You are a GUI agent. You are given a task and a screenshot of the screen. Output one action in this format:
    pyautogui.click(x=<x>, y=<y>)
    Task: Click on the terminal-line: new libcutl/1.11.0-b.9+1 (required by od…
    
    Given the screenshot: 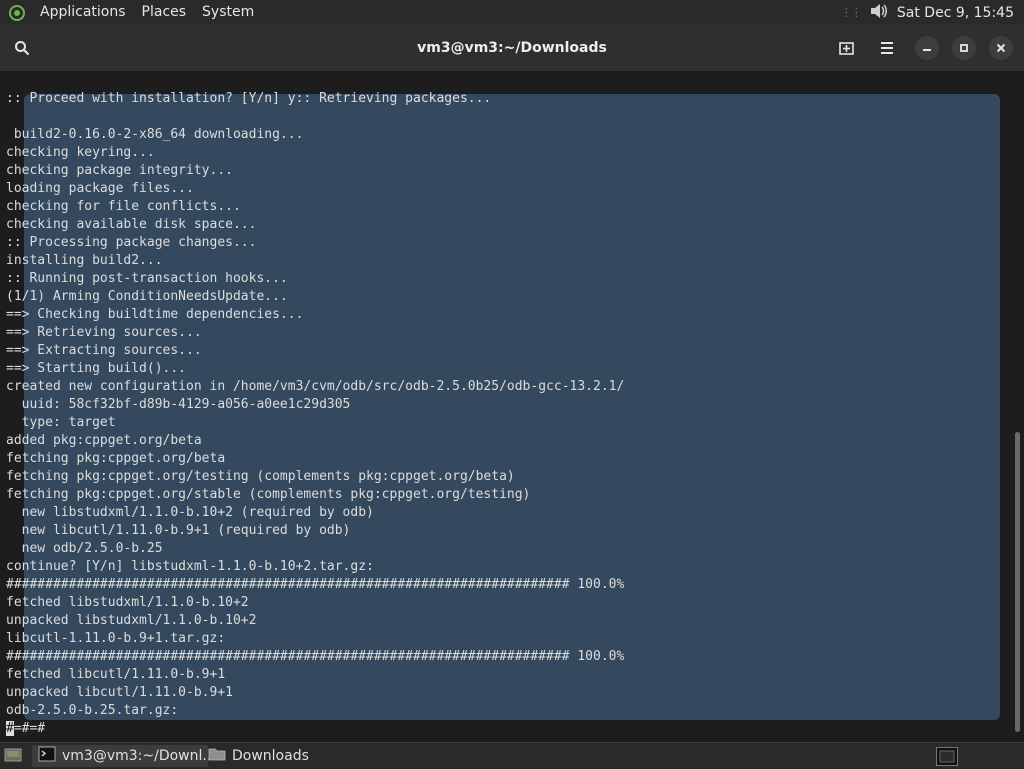 What is the action you would take?
    pyautogui.click(x=178, y=530)
    